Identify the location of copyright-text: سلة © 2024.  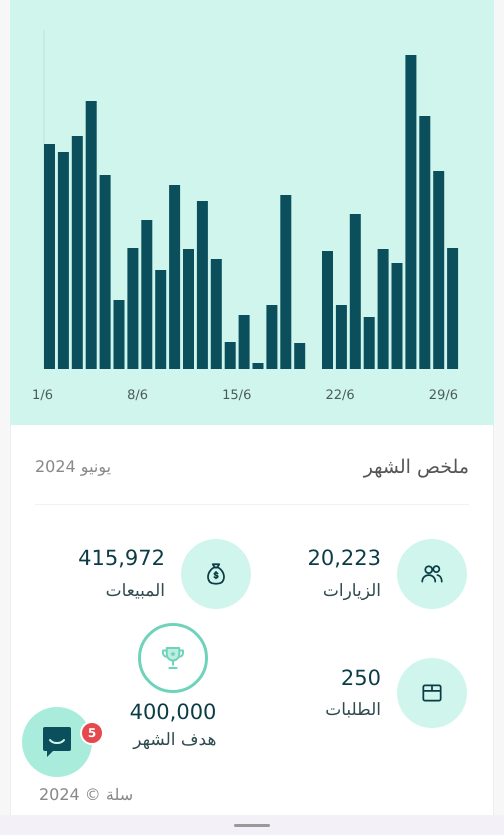
(86, 795).